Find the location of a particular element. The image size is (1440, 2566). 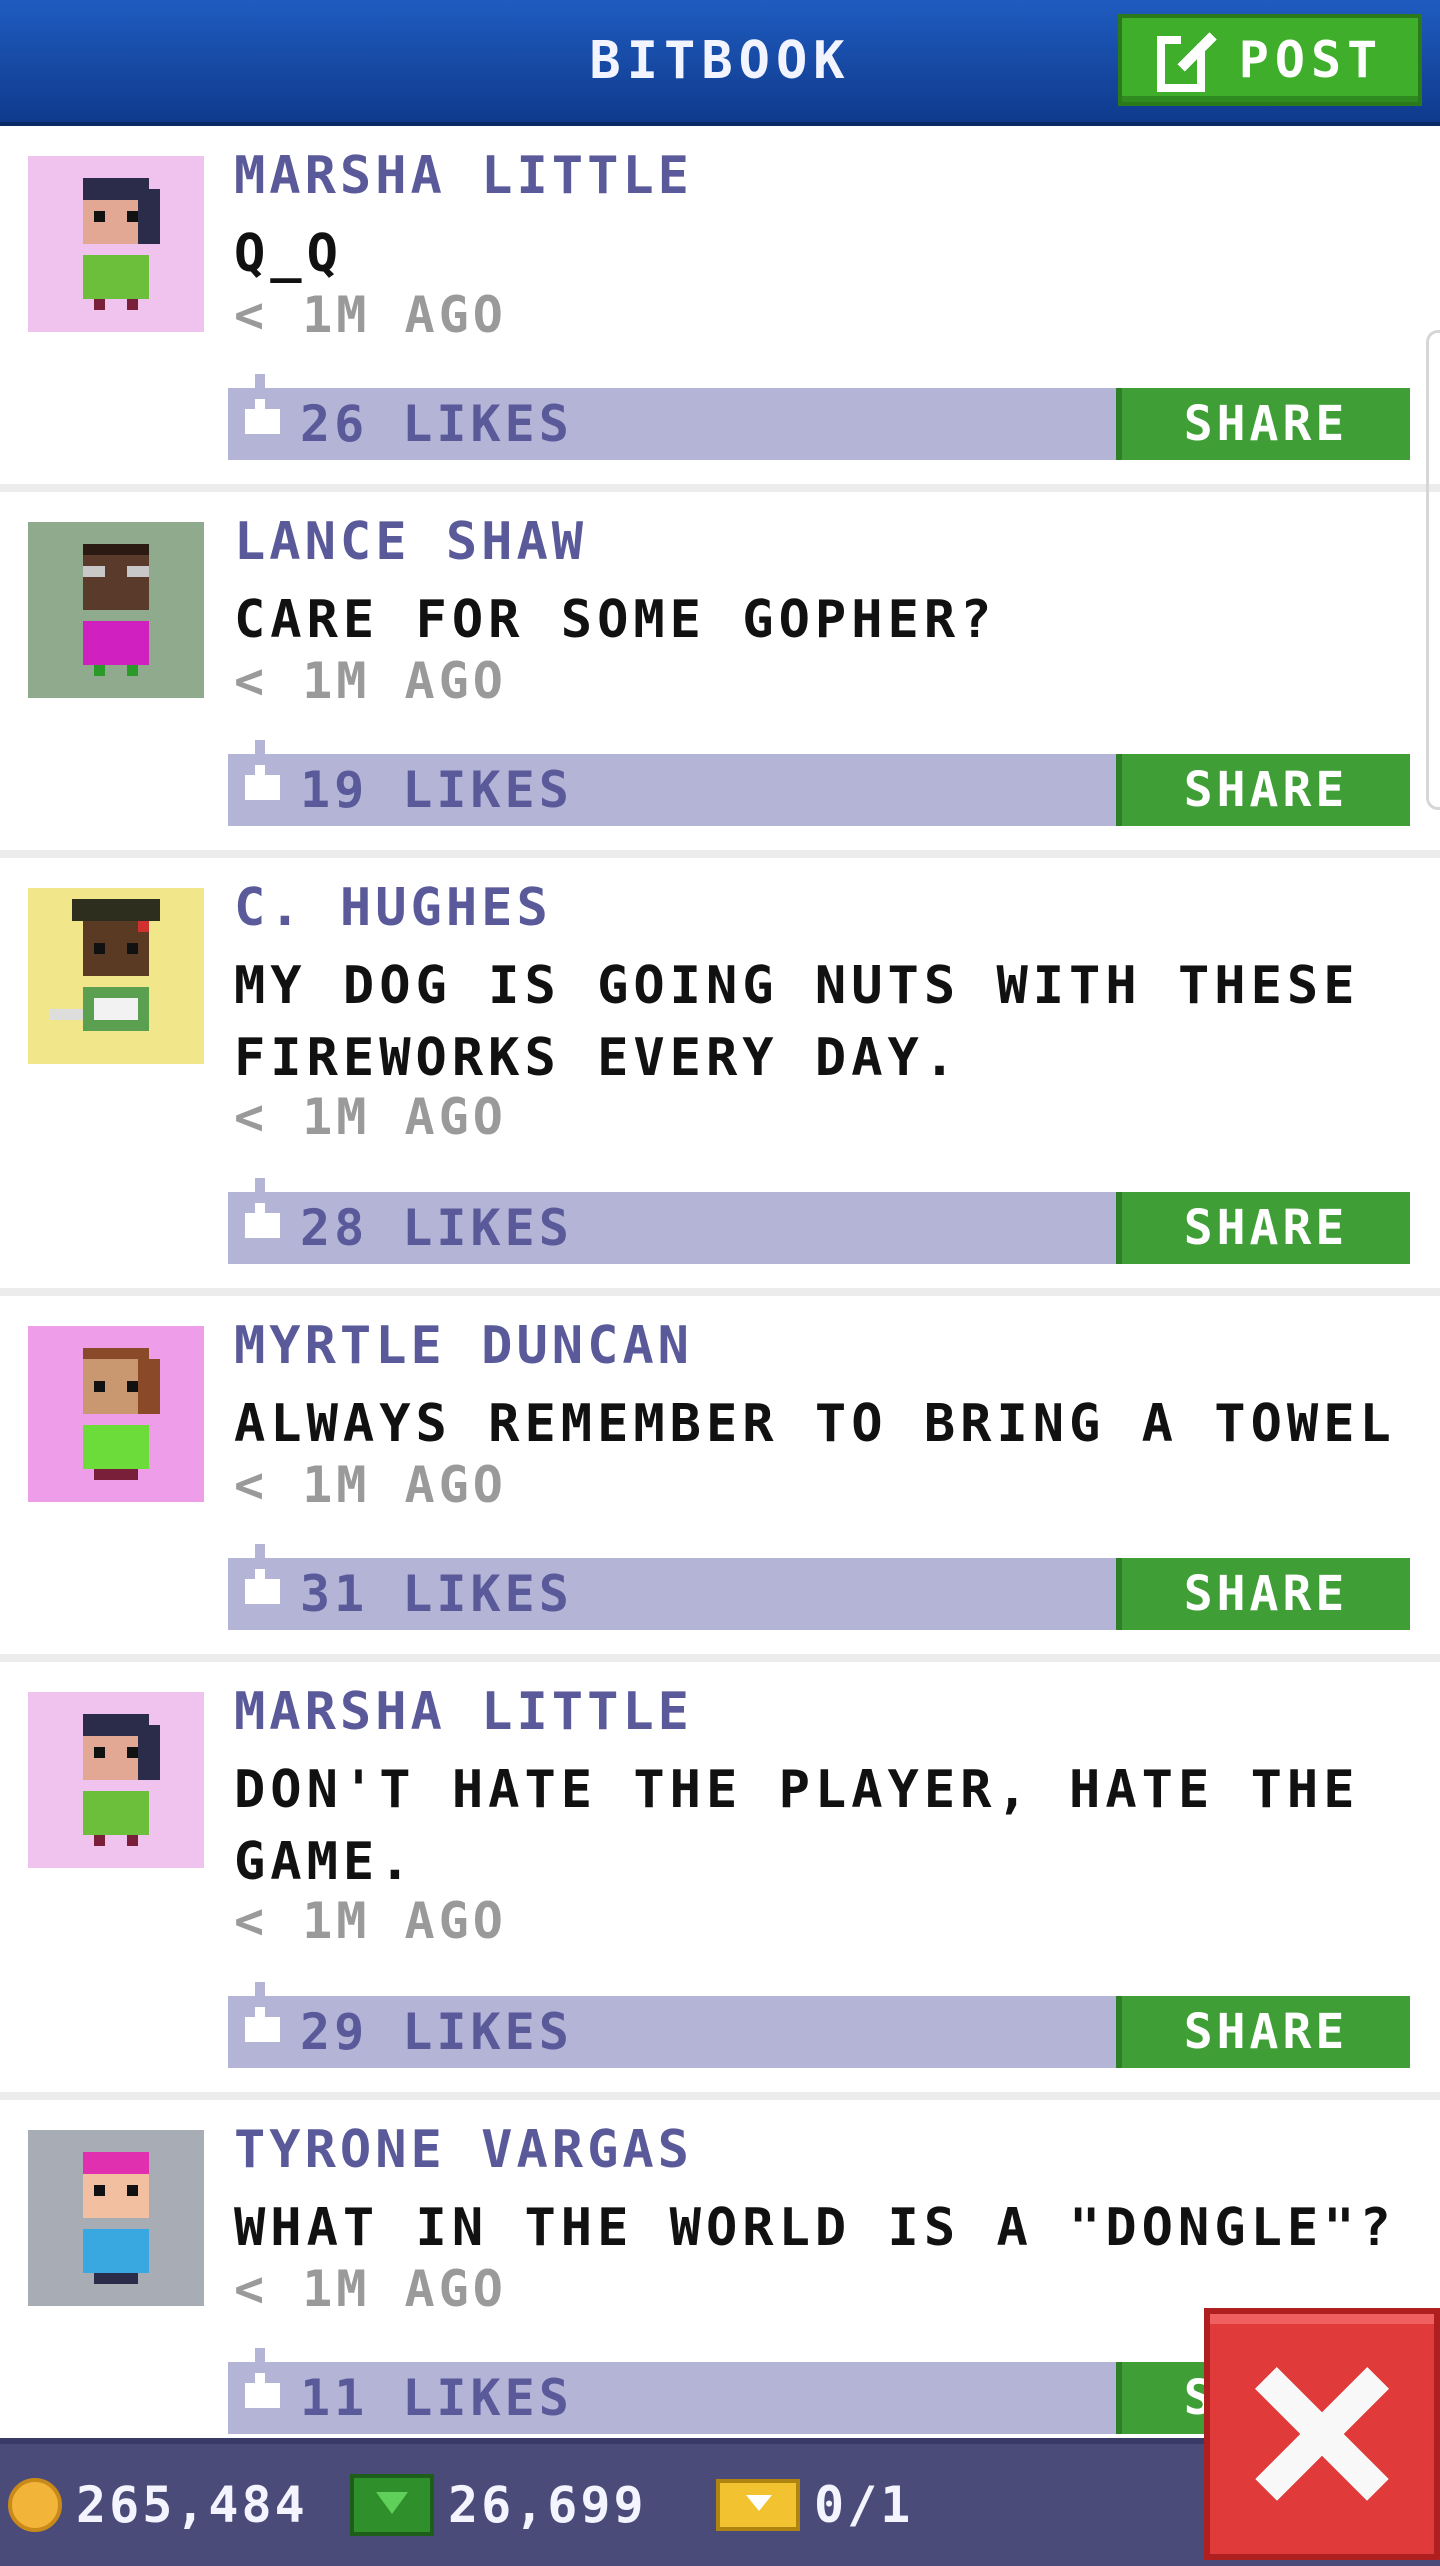

like-bar: 19 LIKES SHARE is located at coordinates (819, 783).